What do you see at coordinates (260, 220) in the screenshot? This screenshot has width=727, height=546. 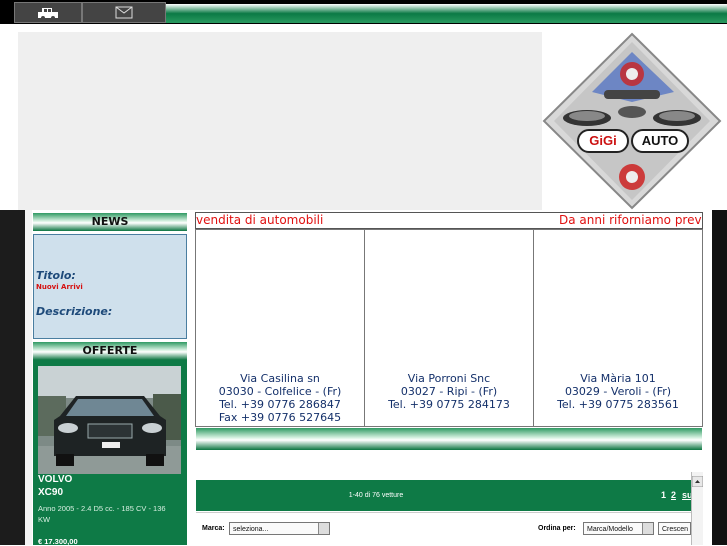 I see `ticker-text-left: vendita di automobili` at bounding box center [260, 220].